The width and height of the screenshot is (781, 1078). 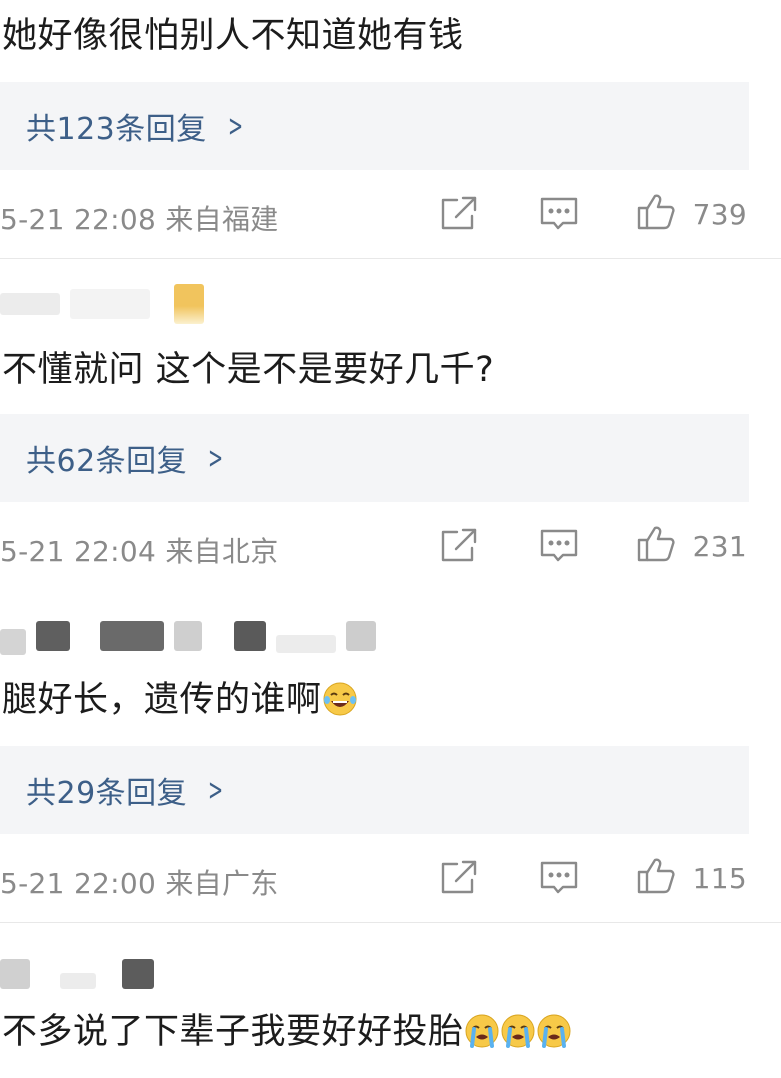 What do you see at coordinates (107, 793) in the screenshot?
I see `reply-count-label: 共29条回复` at bounding box center [107, 793].